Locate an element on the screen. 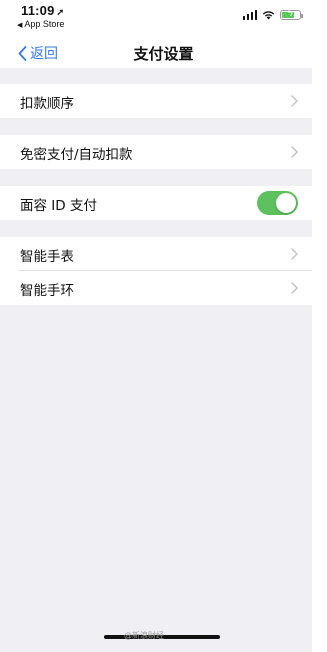  smart-watch-row: 智能手表 is located at coordinates (156, 254).